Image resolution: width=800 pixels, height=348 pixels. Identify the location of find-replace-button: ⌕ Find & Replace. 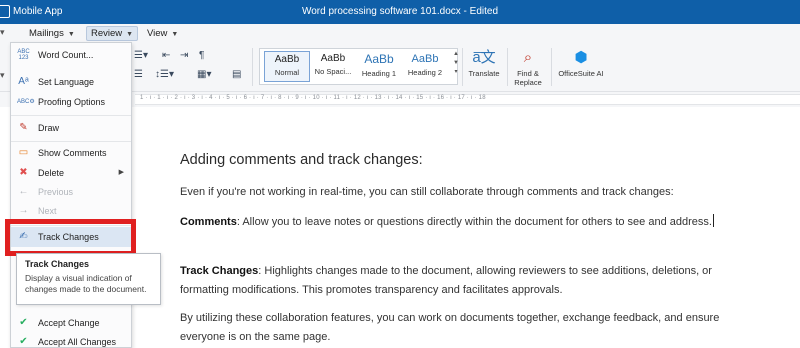
(528, 68).